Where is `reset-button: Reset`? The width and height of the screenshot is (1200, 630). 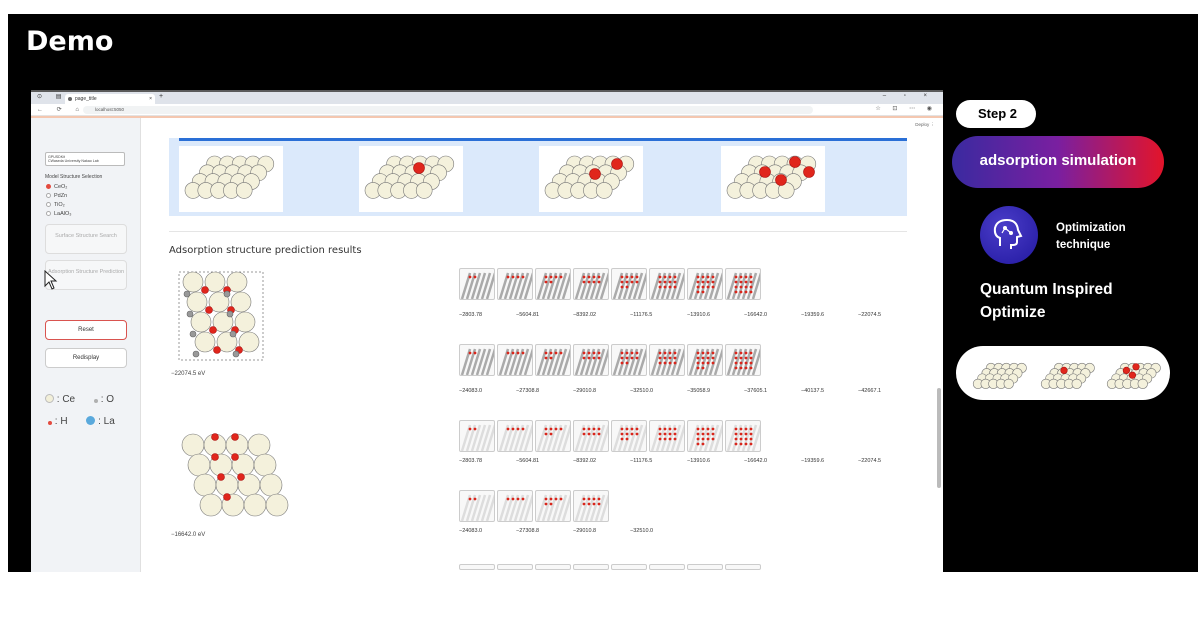 reset-button: Reset is located at coordinates (86, 330).